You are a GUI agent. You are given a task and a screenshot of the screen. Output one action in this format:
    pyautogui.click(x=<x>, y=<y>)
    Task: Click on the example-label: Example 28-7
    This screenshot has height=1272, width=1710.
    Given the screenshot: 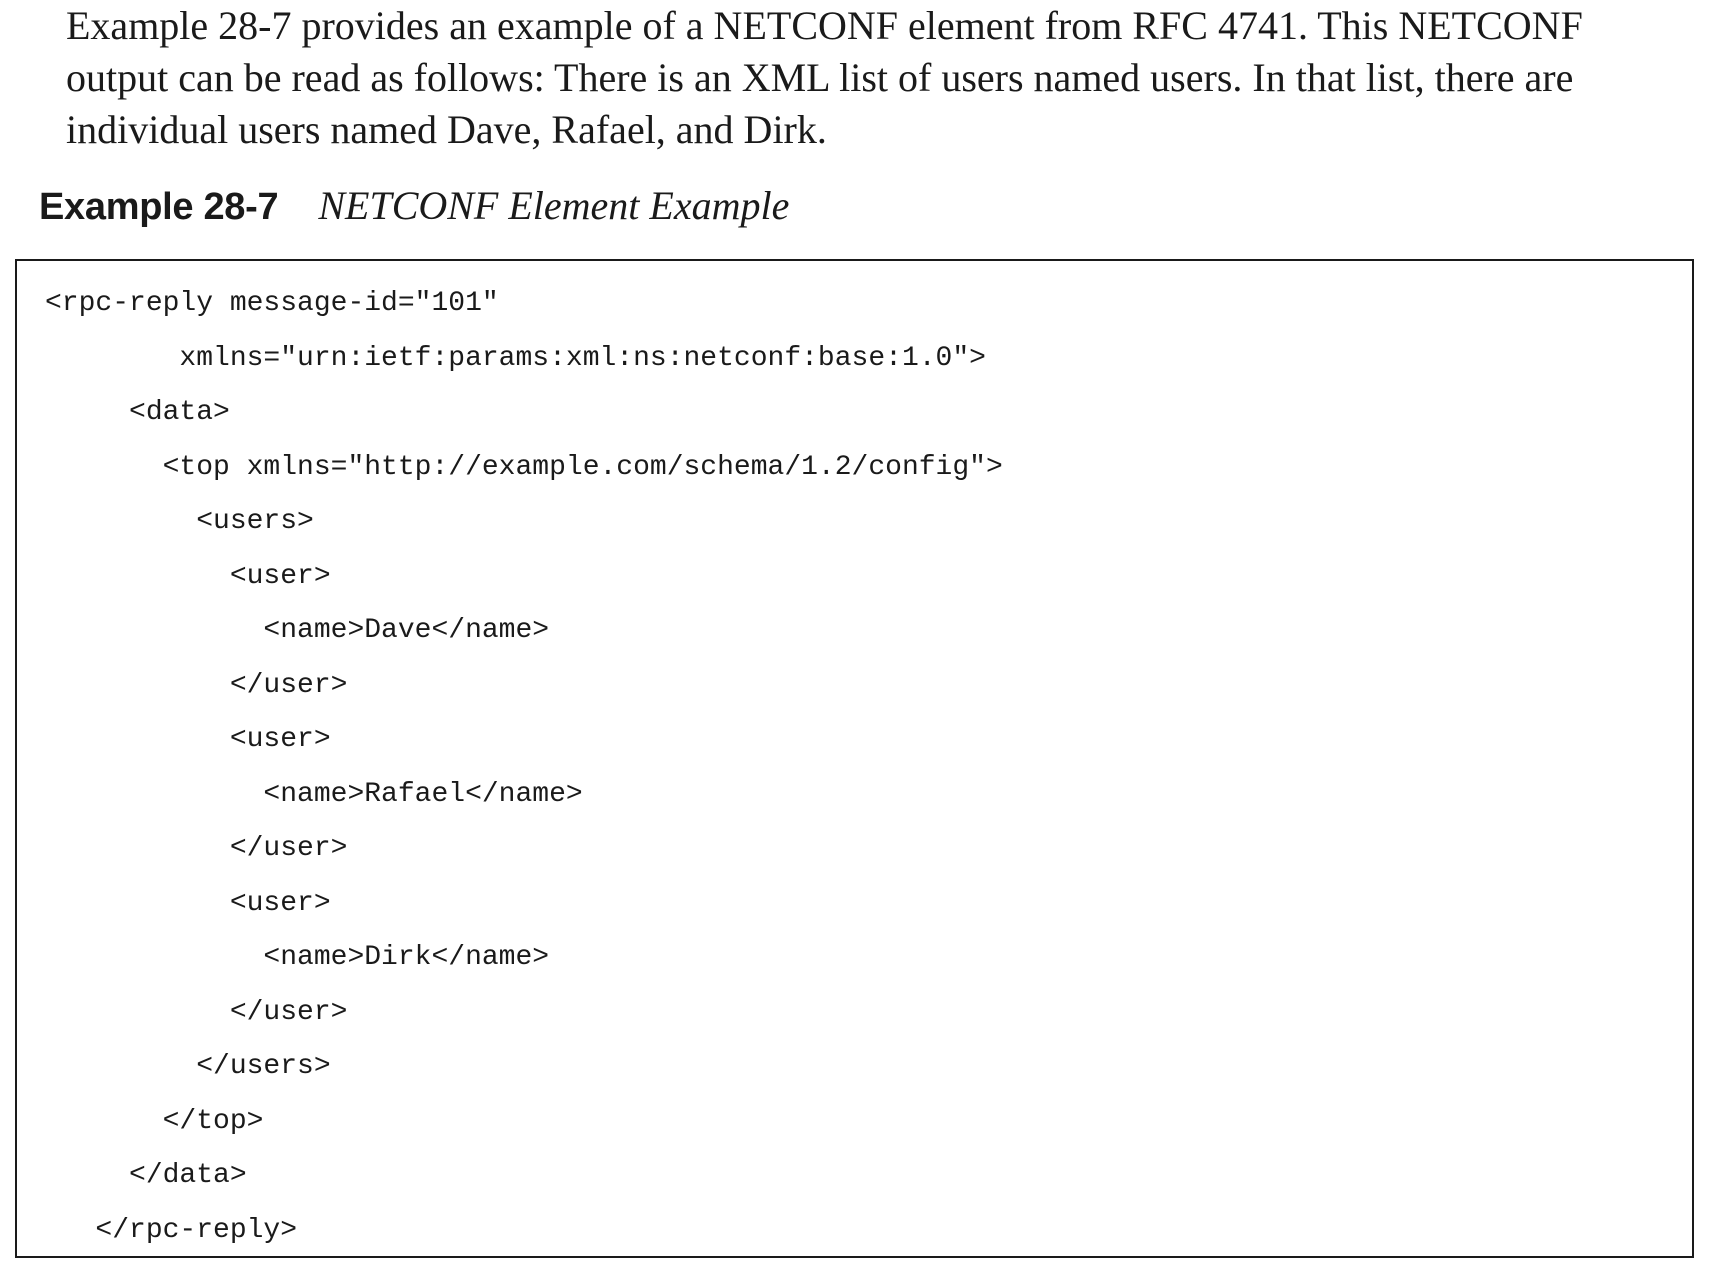 What is the action you would take?
    pyautogui.click(x=159, y=207)
    